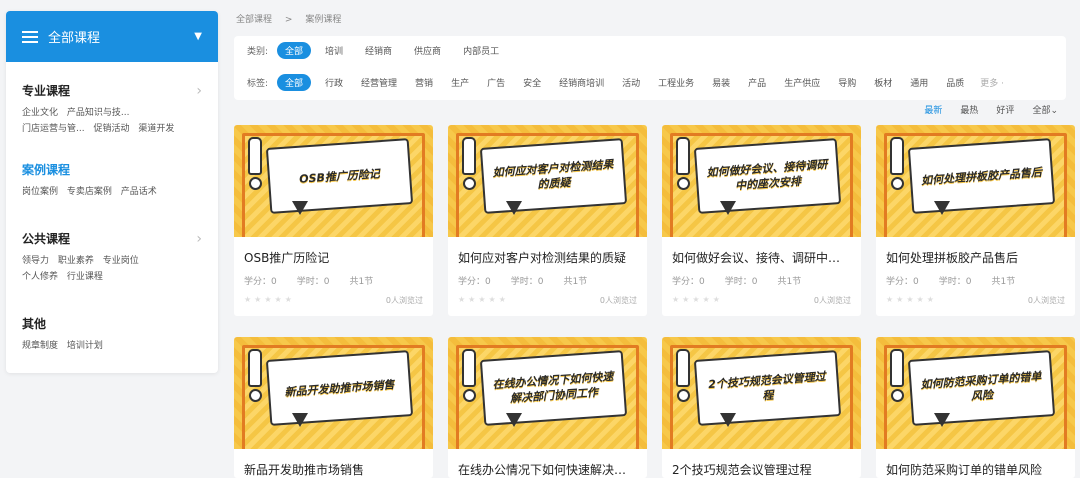 The height and width of the screenshot is (478, 1080). Describe the element at coordinates (112, 180) in the screenshot. I see `sidebar-section-cases: 案例课程 岗位案例 专卖店案例 产品话术` at that location.